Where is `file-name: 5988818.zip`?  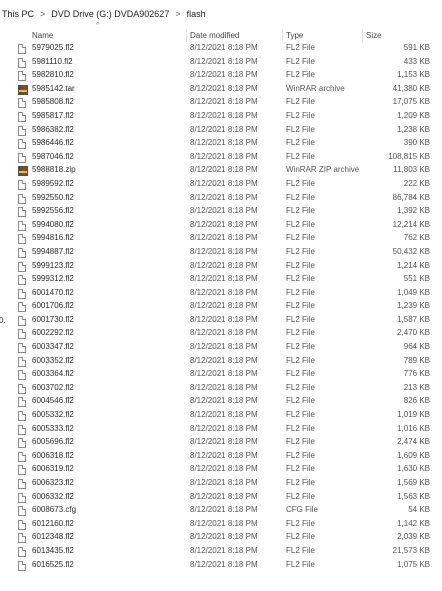
file-name: 5988818.zip is located at coordinates (54, 170).